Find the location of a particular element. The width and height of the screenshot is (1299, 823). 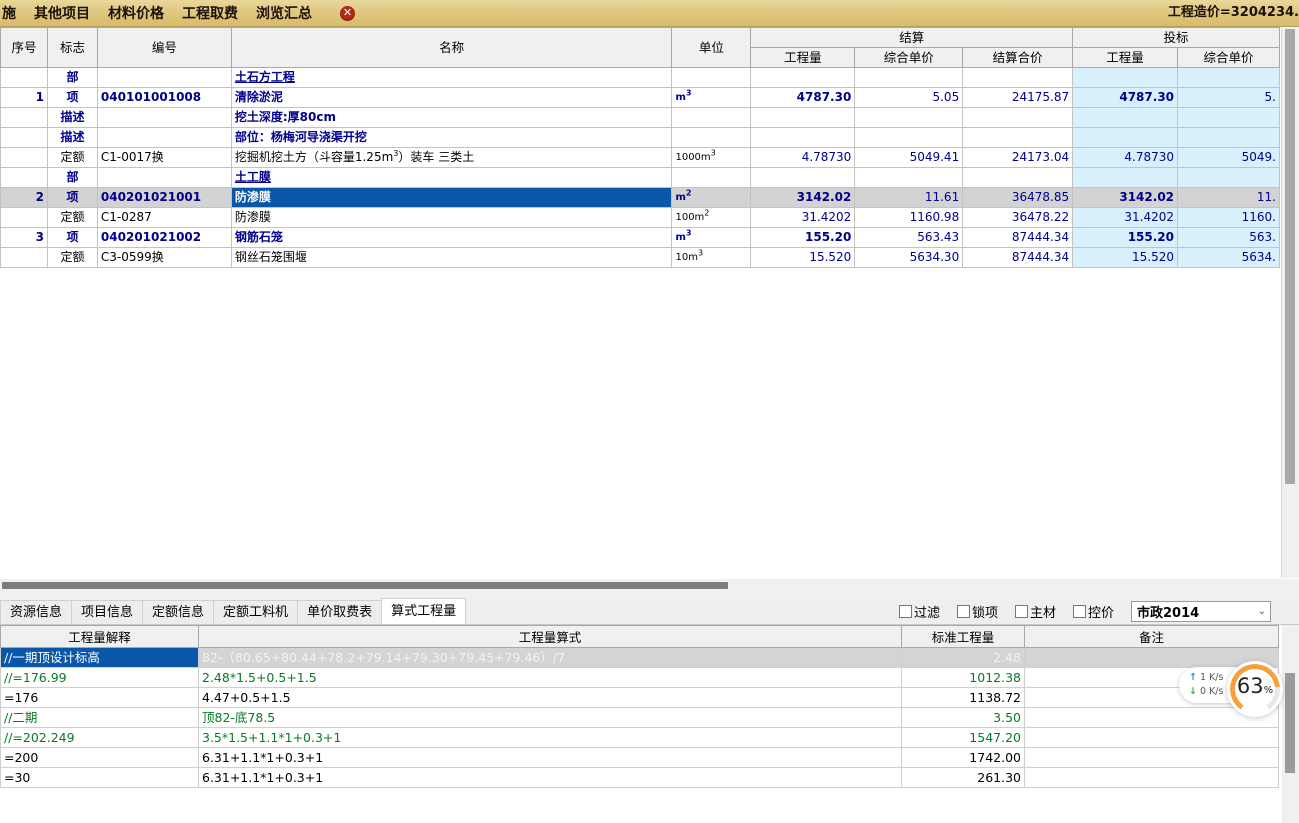

col-header-0: 序号 is located at coordinates (24, 47).